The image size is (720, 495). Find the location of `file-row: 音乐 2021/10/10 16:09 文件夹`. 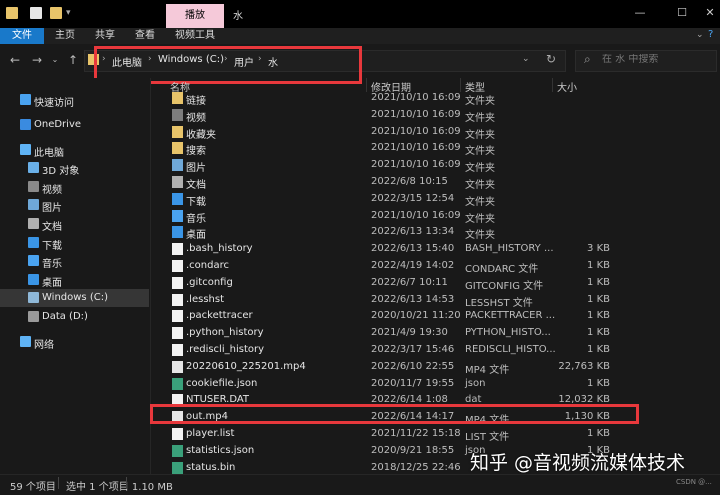

file-row: 音乐 2021/10/10 16:09 文件夹 is located at coordinates (443, 216).